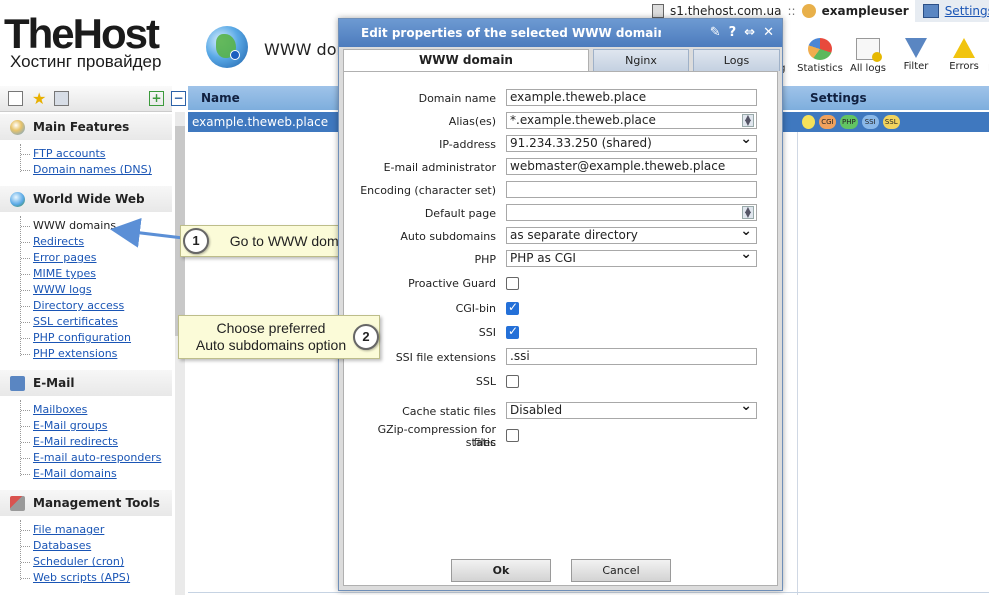  I want to click on list-view-icon, so click(15, 98).